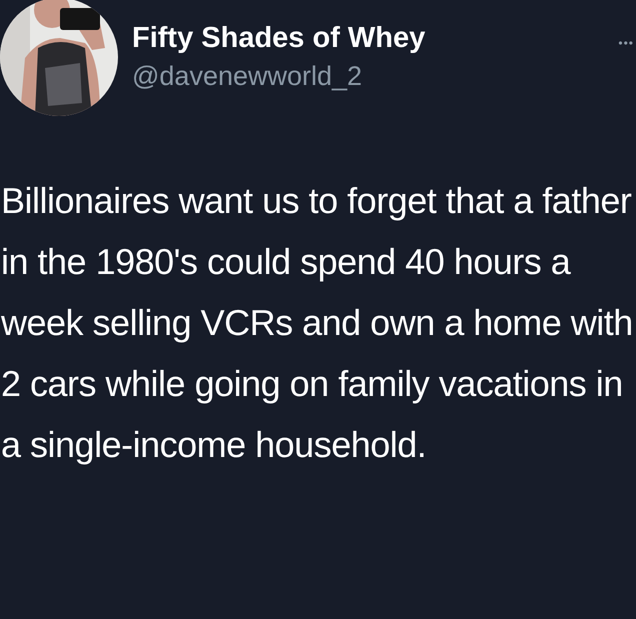 The width and height of the screenshot is (636, 619). What do you see at coordinates (626, 43) in the screenshot?
I see `more-menu: •••` at bounding box center [626, 43].